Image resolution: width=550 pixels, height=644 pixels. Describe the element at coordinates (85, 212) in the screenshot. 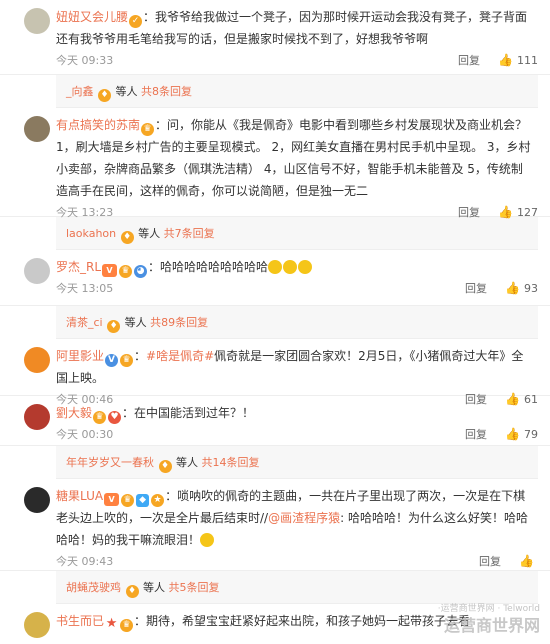

I see `timestamp: 今天 13:23` at that location.